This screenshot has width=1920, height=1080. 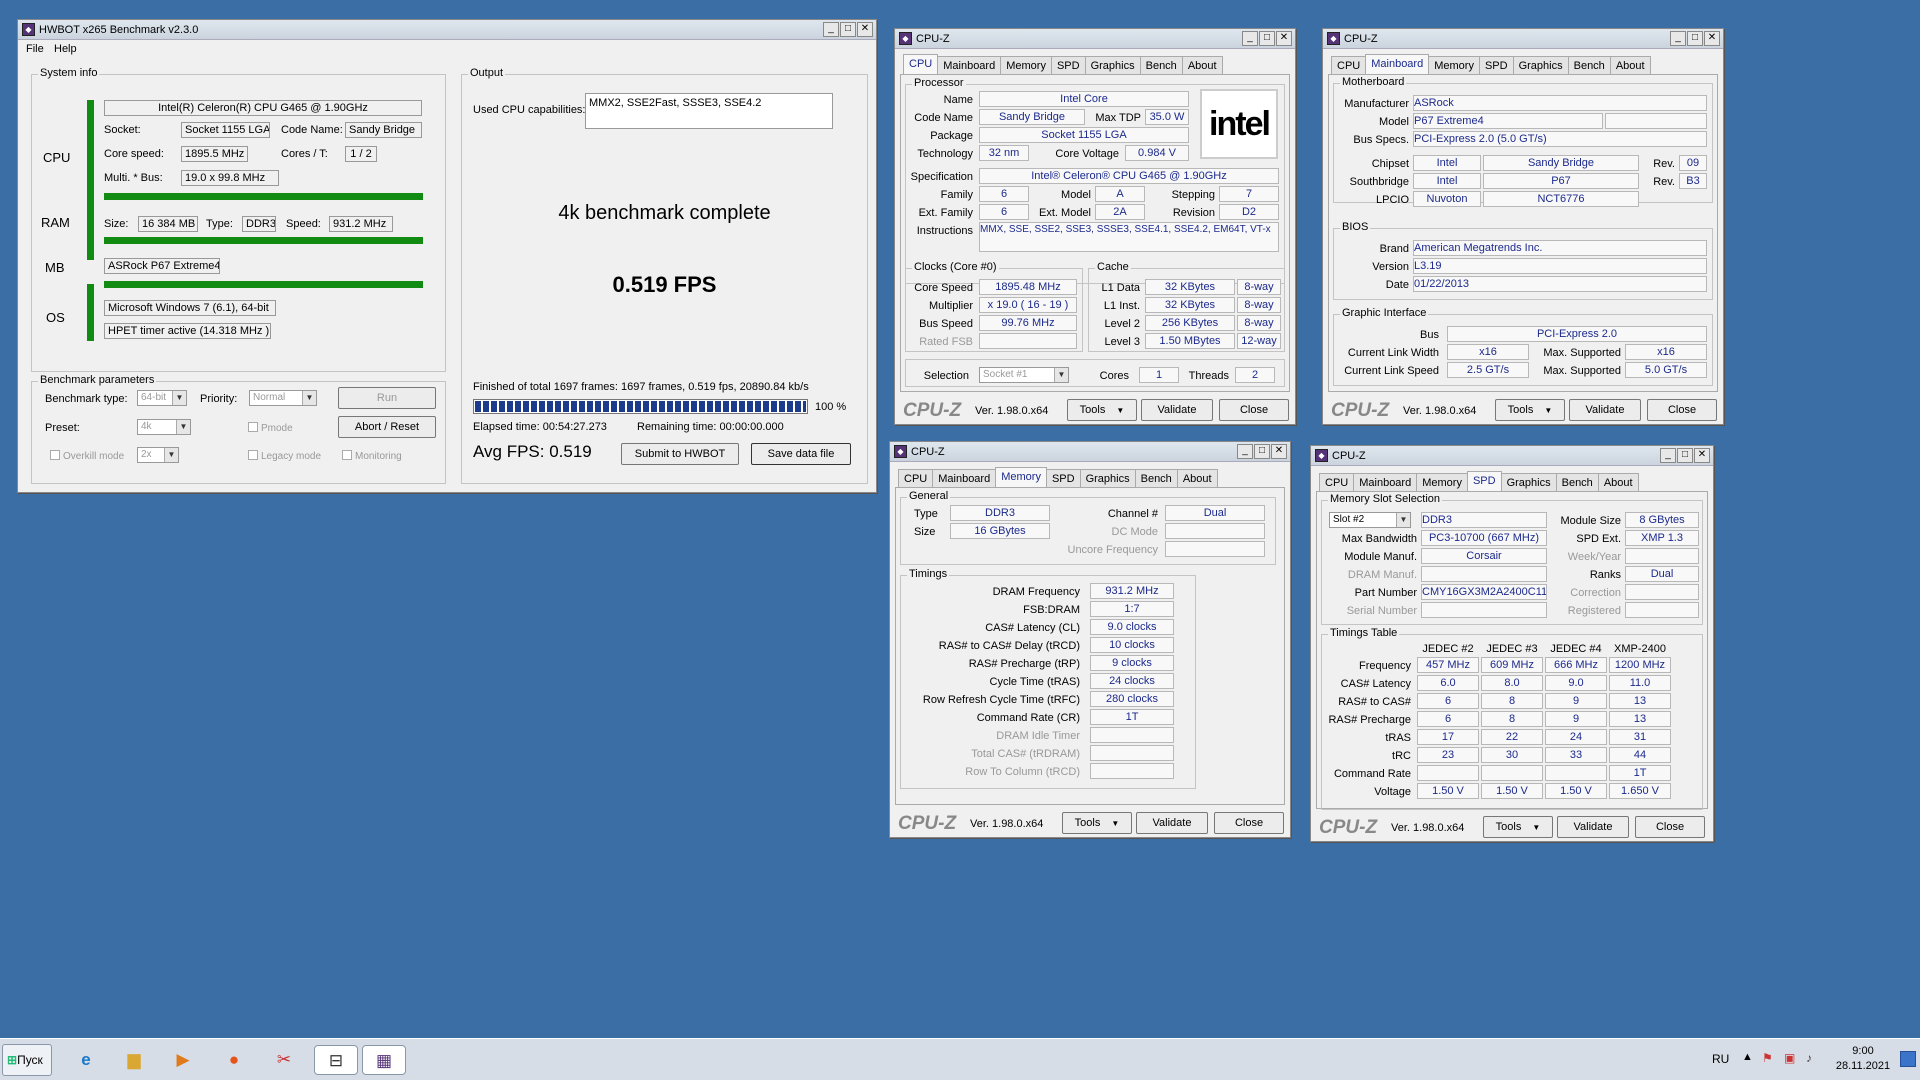 I want to click on show-desktop-button, so click(x=1908, y=1059).